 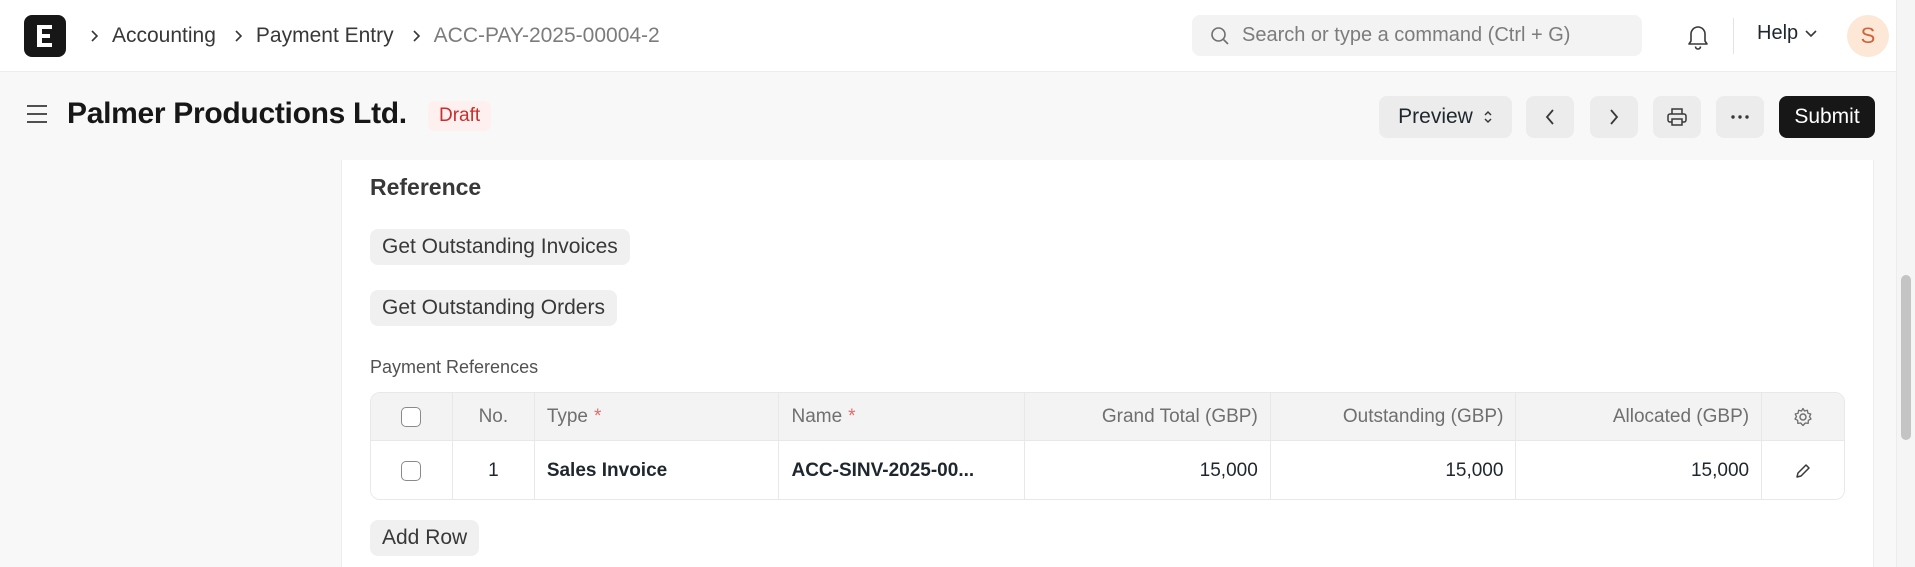 What do you see at coordinates (164, 36) in the screenshot?
I see `breadcrumb-accounting: Accounting` at bounding box center [164, 36].